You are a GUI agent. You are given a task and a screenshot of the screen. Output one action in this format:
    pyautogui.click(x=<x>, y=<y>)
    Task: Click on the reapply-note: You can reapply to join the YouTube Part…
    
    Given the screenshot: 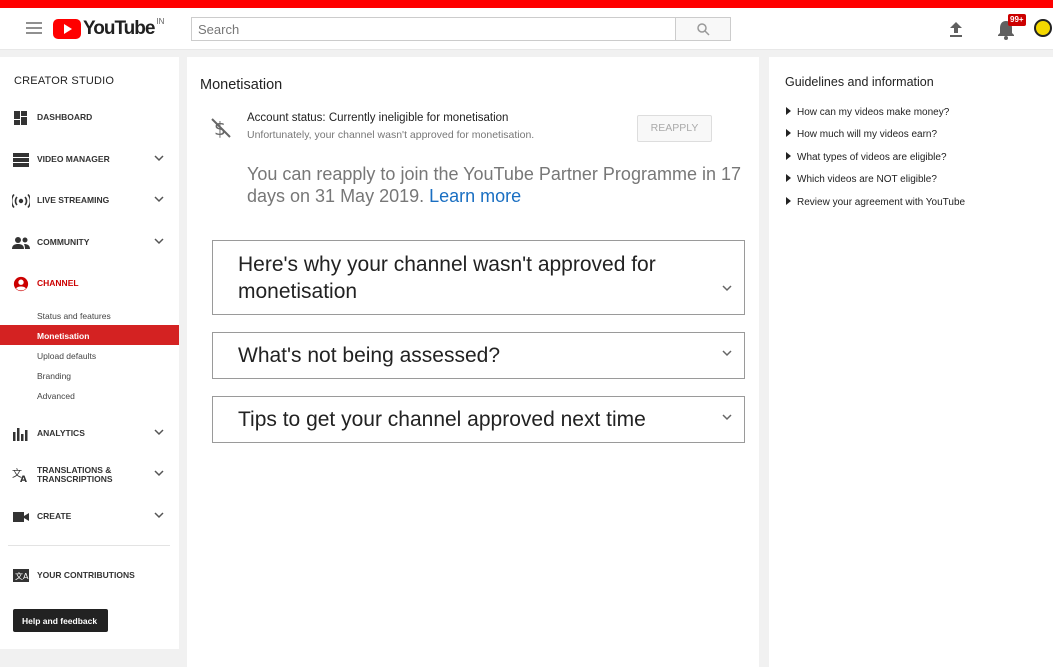 What is the action you would take?
    pyautogui.click(x=497, y=185)
    